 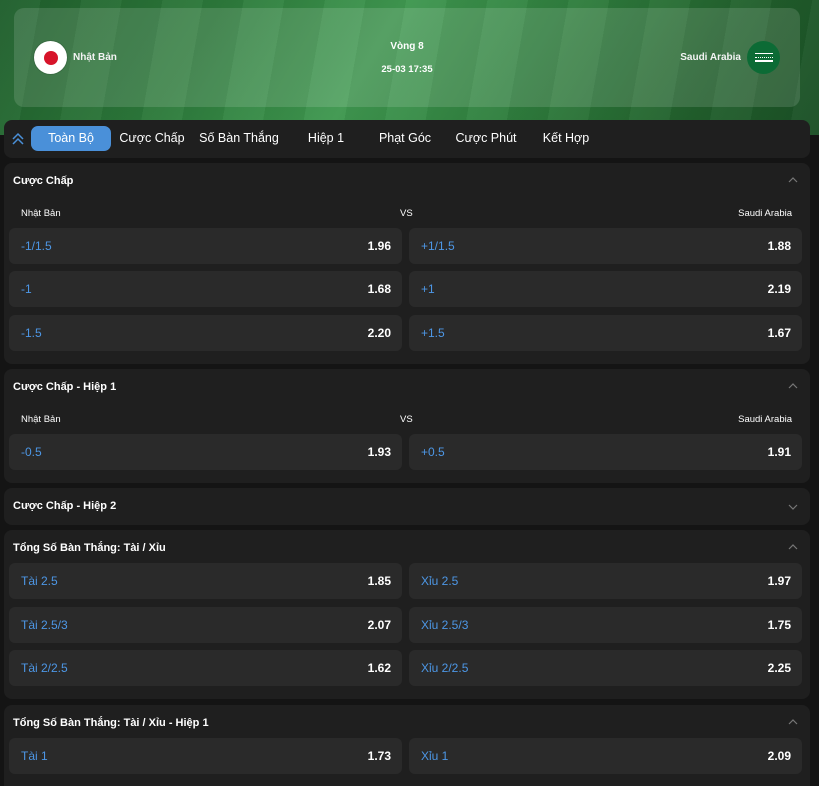 What do you see at coordinates (779, 581) in the screenshot?
I see `odds-value: 1.97` at bounding box center [779, 581].